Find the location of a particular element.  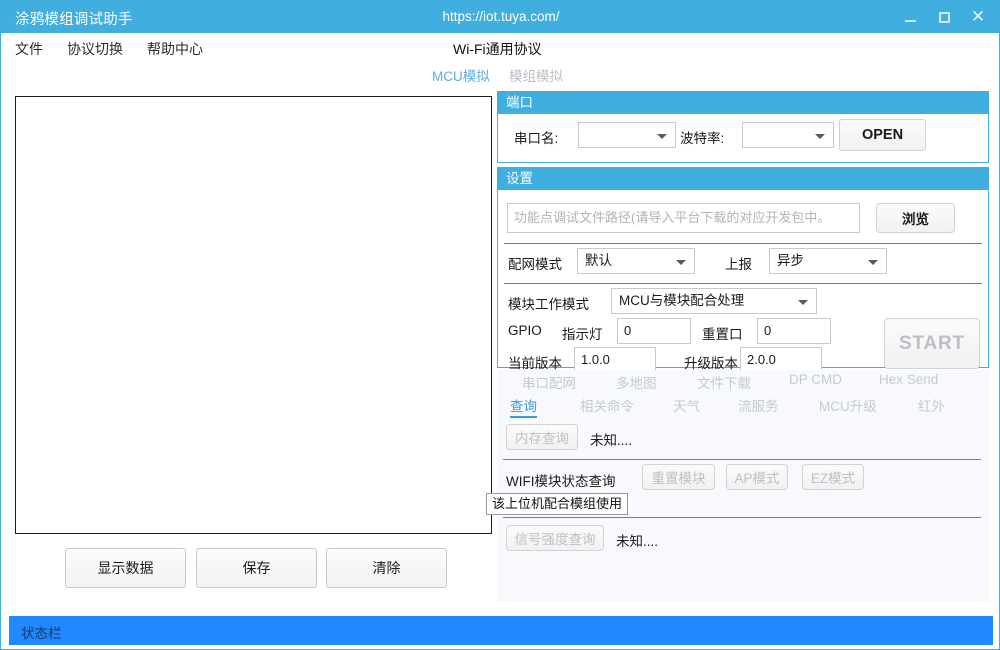

wifi-module-status-label: WIFI模块状态查询 is located at coordinates (561, 481).